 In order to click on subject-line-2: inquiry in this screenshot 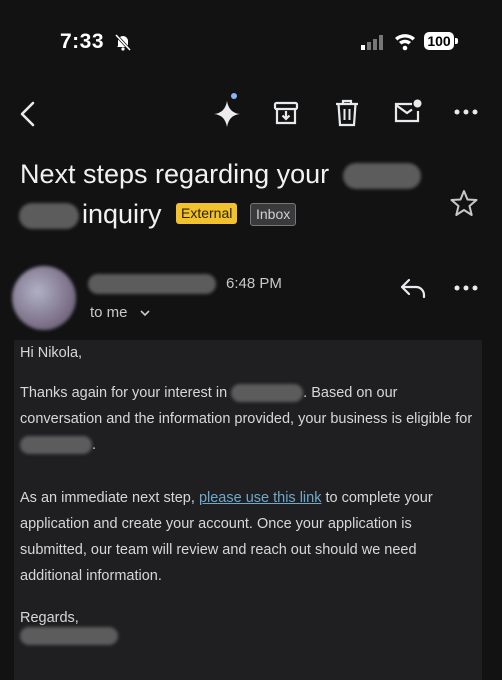, I will do `click(122, 214)`.